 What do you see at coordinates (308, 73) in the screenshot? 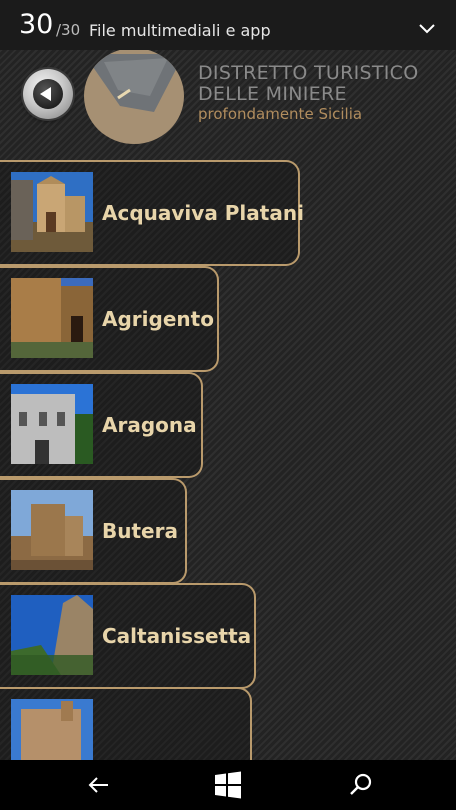
I see `brand-title-line1: DISTRETTO TURISTICO` at bounding box center [308, 73].